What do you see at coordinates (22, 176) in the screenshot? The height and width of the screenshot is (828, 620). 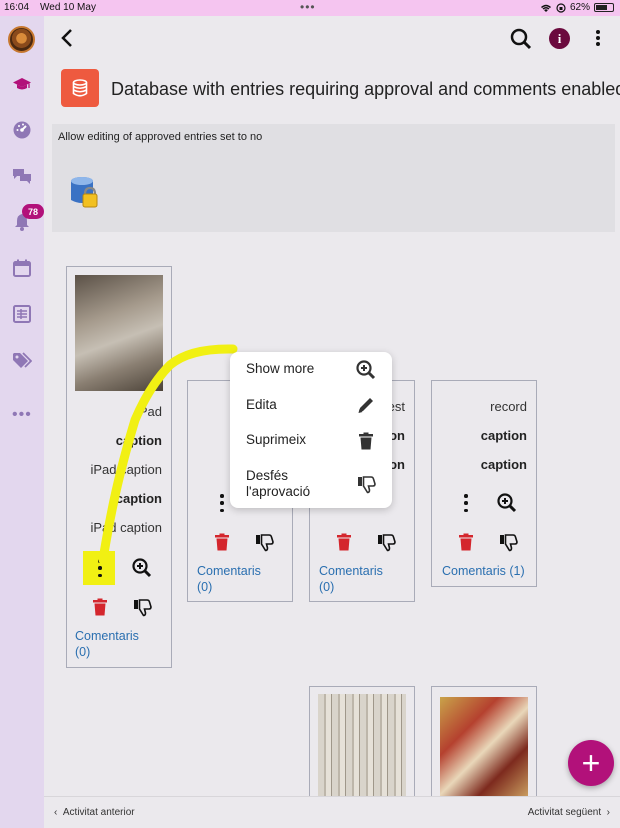 I see `chat-bubbles-icon` at bounding box center [22, 176].